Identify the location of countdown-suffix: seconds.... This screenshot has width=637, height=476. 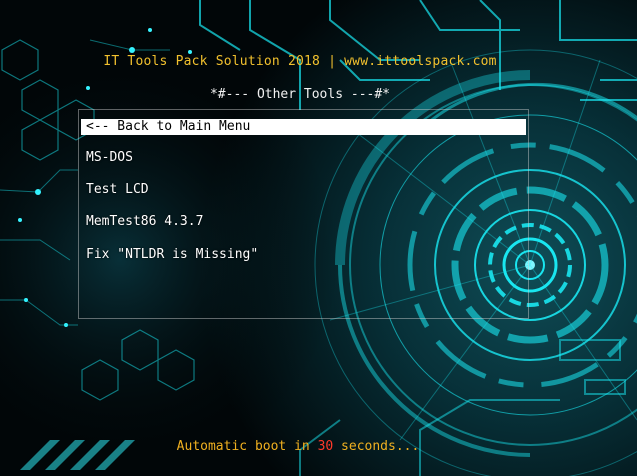
(376, 446).